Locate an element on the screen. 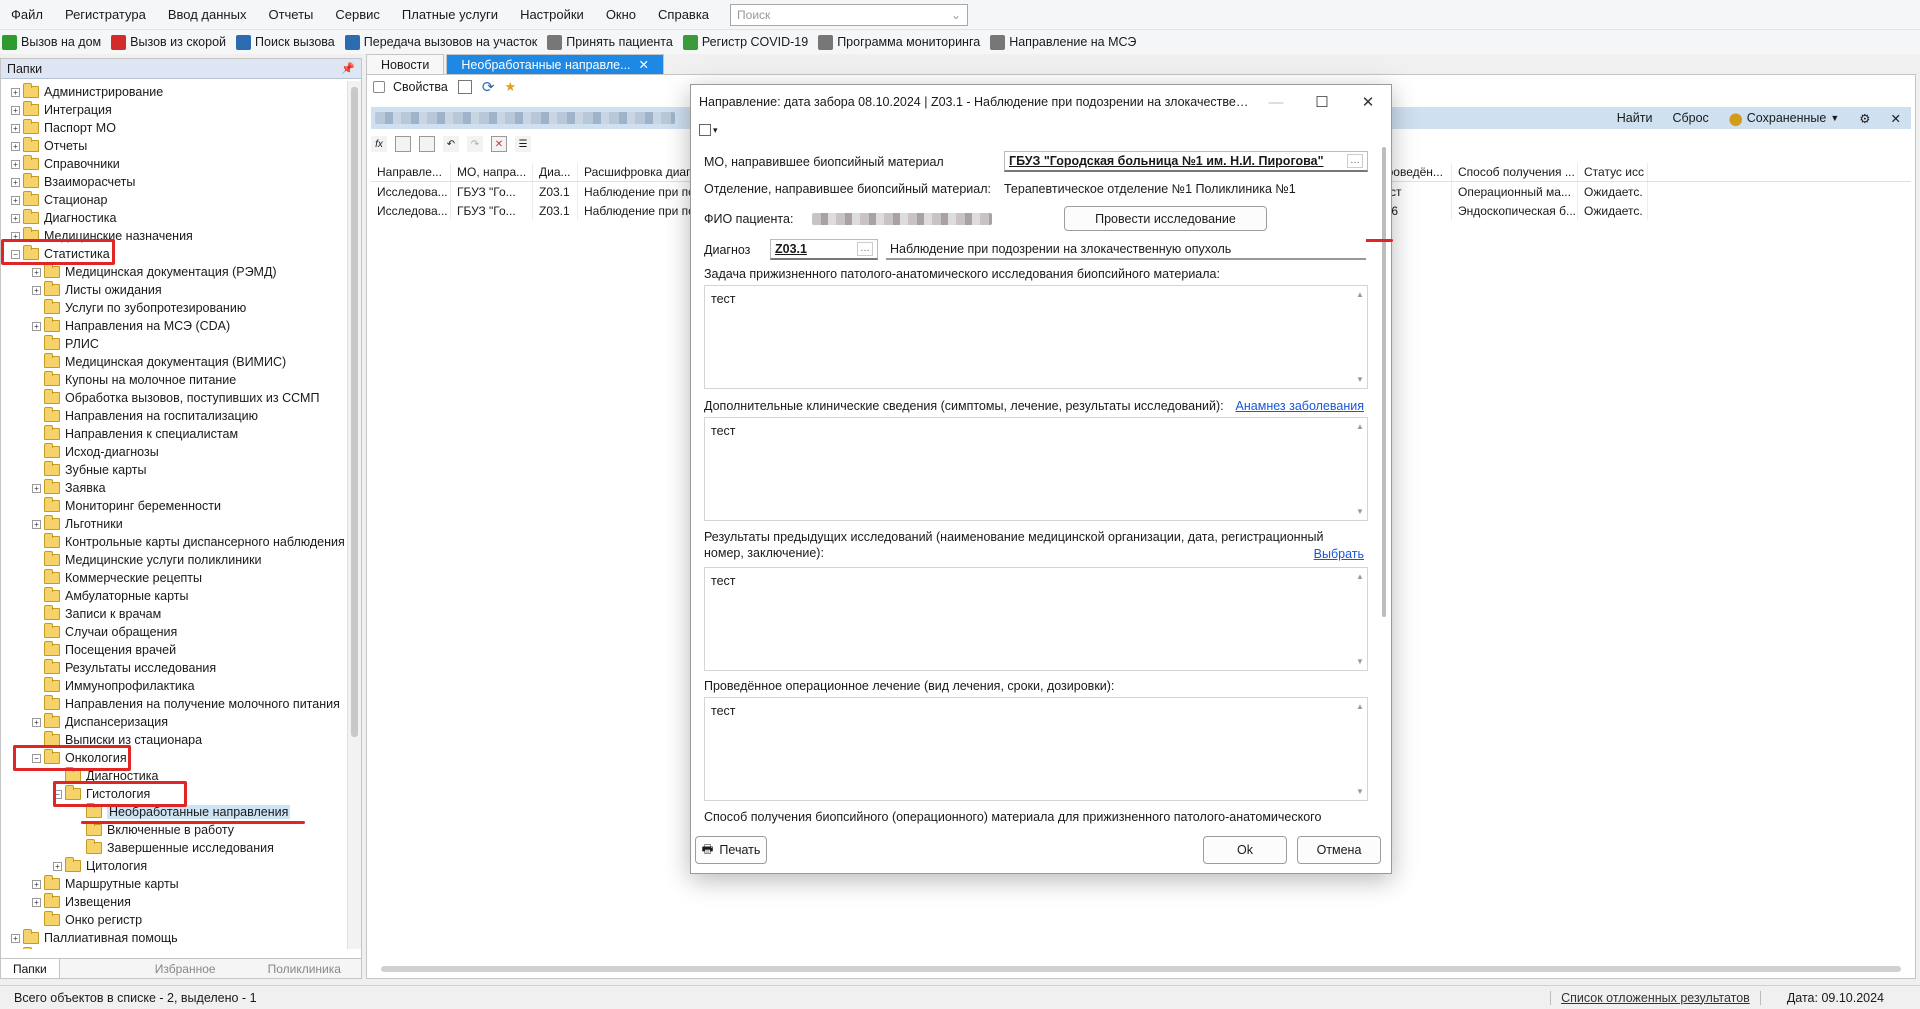  tree-item: + Извещения is located at coordinates (174, 902).